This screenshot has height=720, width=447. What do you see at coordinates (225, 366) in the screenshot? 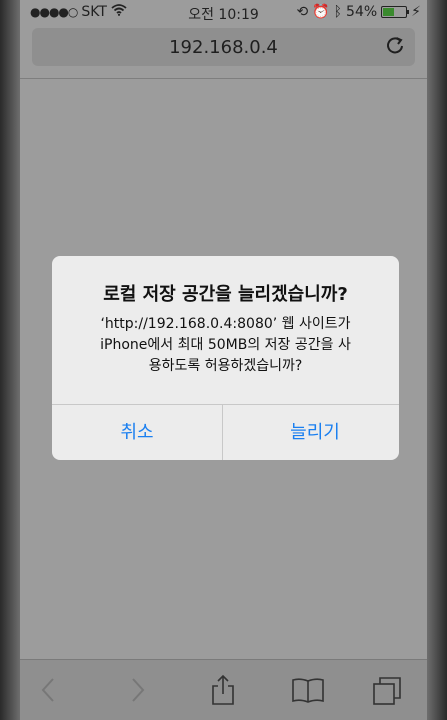
I see `alert-message-line: 용하도록 허용하겠습니까?` at bounding box center [225, 366].